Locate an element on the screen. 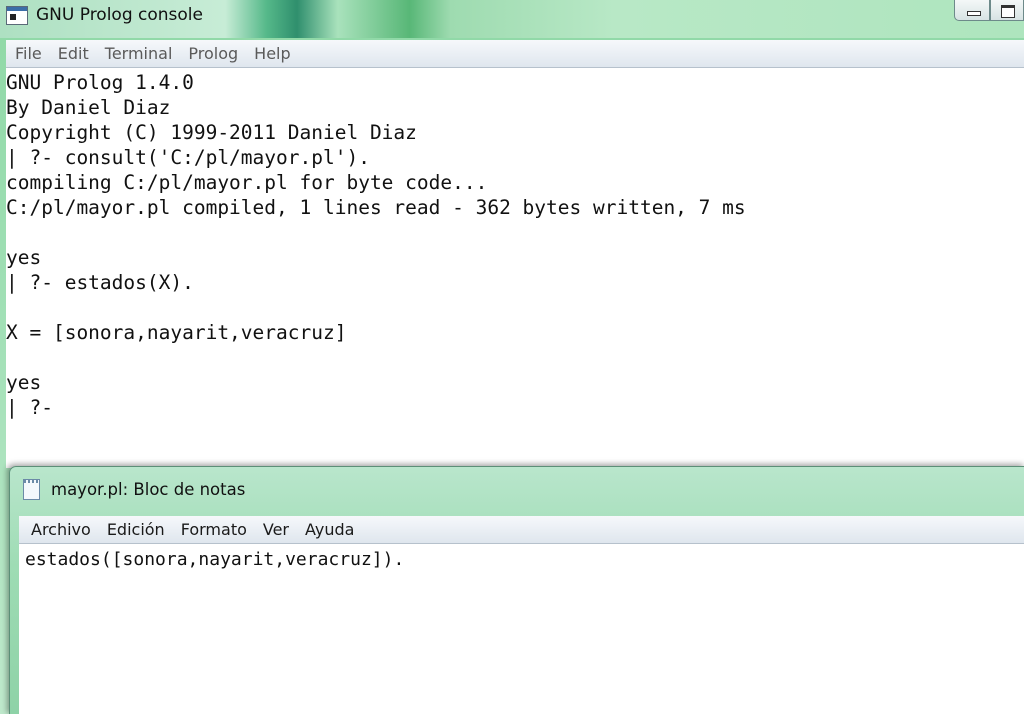 Image resolution: width=1024 pixels, height=714 pixels. maximize-button is located at coordinates (1007, 10).